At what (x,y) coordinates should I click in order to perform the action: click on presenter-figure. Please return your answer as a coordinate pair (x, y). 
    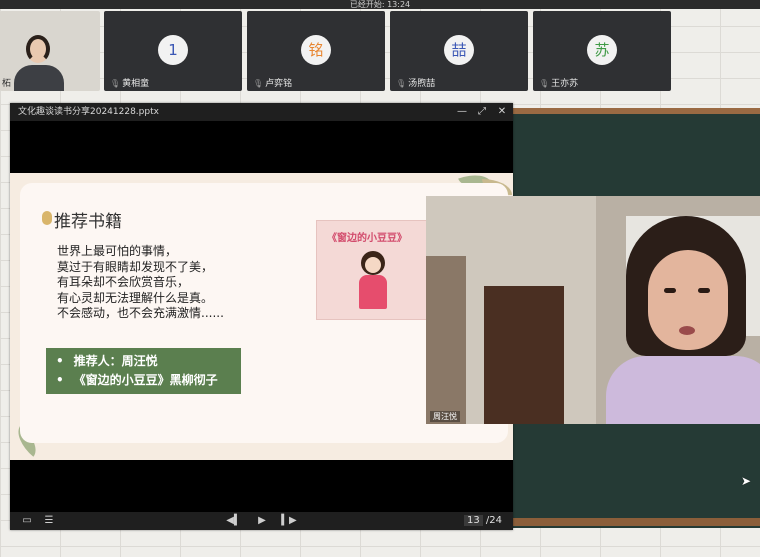
    Looking at the image, I should click on (683, 320).